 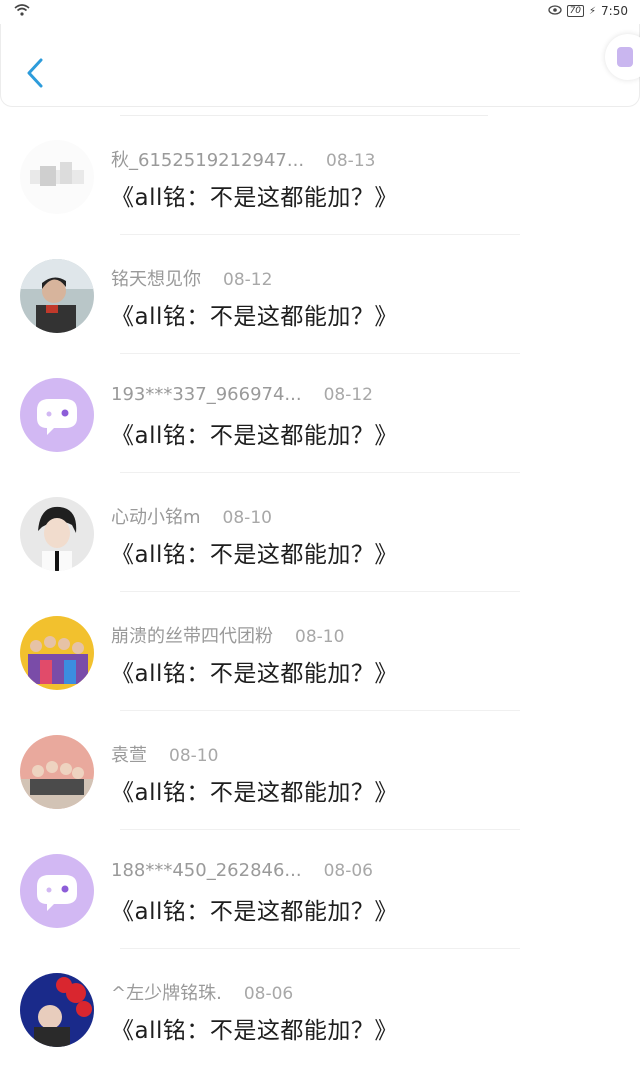 I want to click on list-item: 心动小铭m 08-10 《all铭：不是这都能加？》, so click(x=320, y=532).